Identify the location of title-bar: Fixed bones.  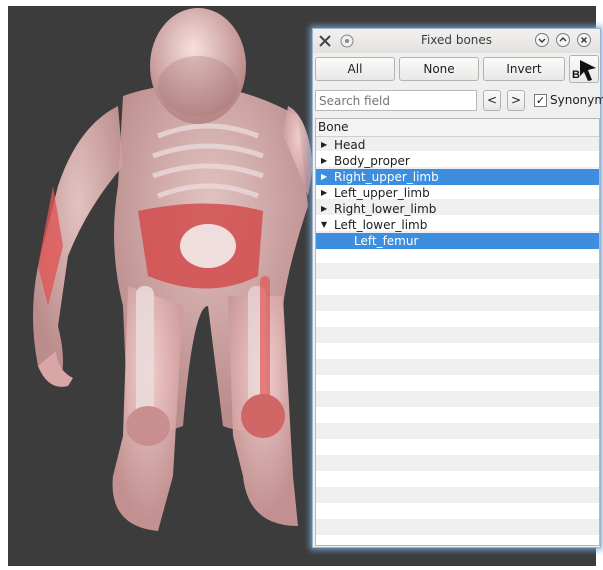
(456, 41).